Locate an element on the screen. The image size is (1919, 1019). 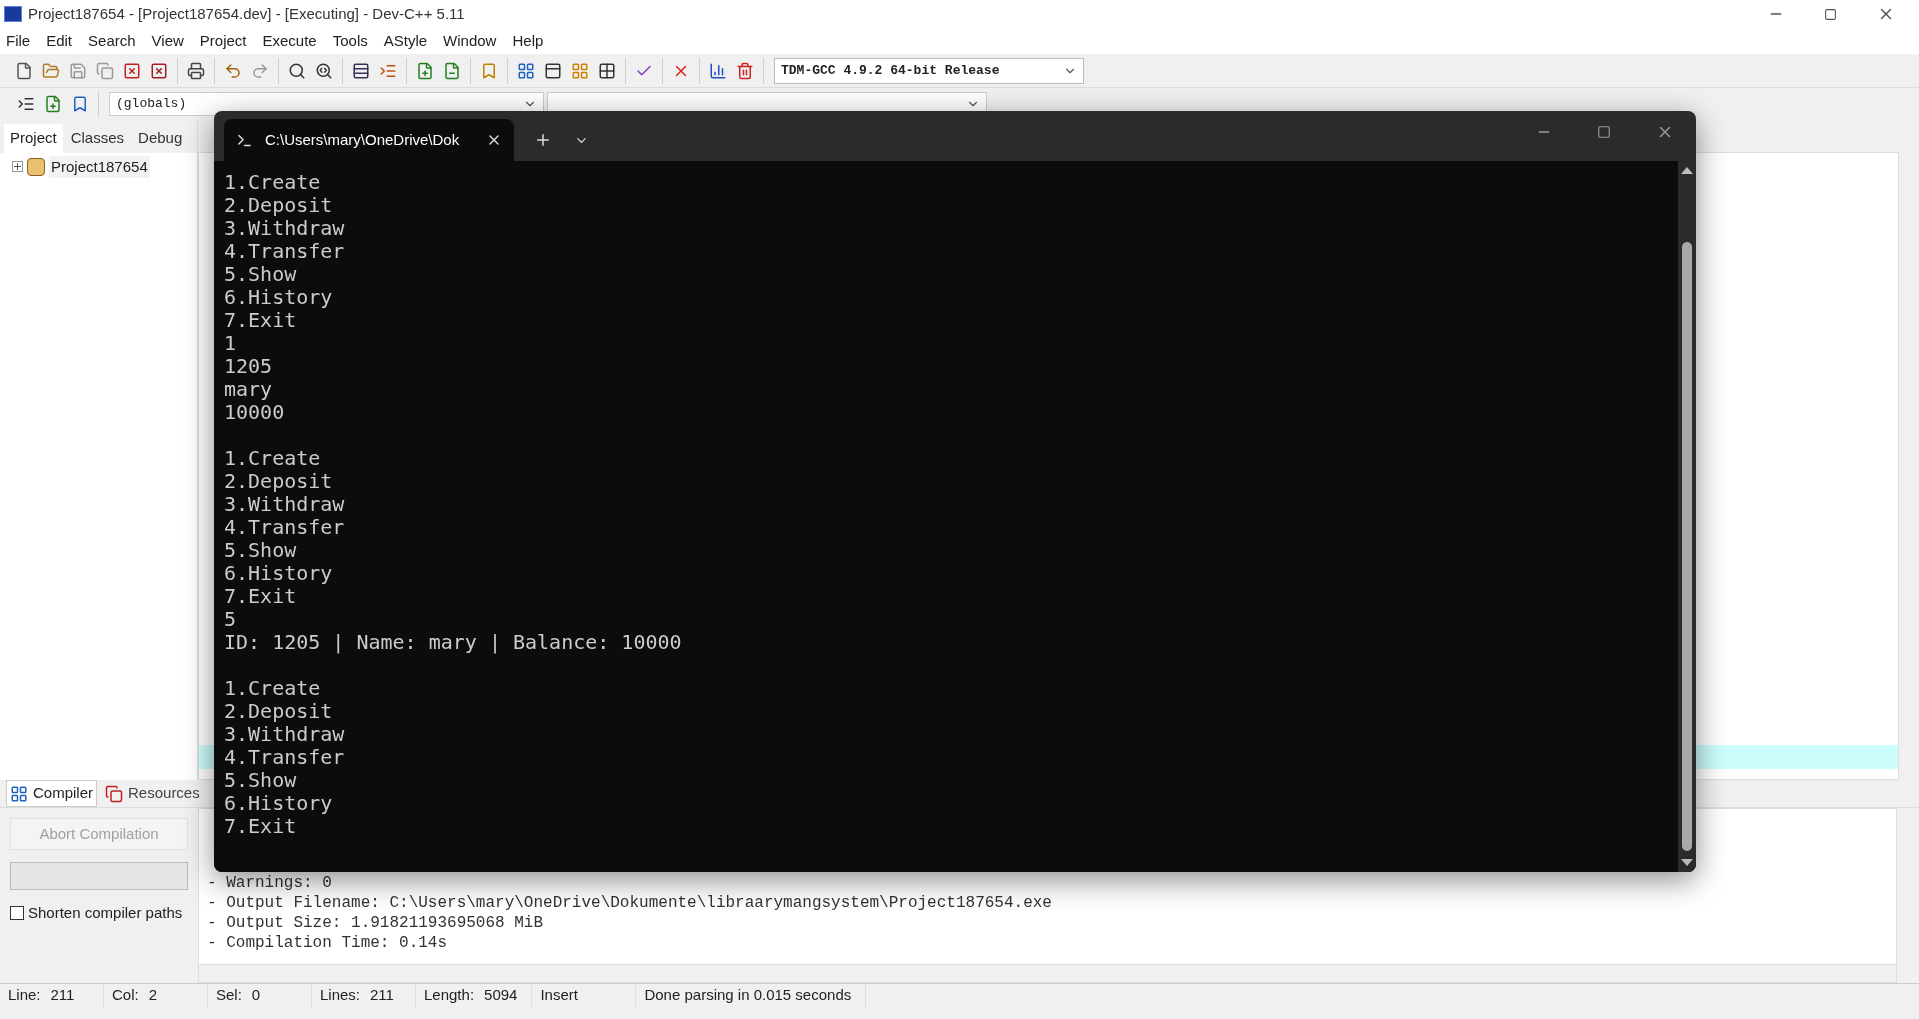
close-file-icon is located at coordinates (132, 70).